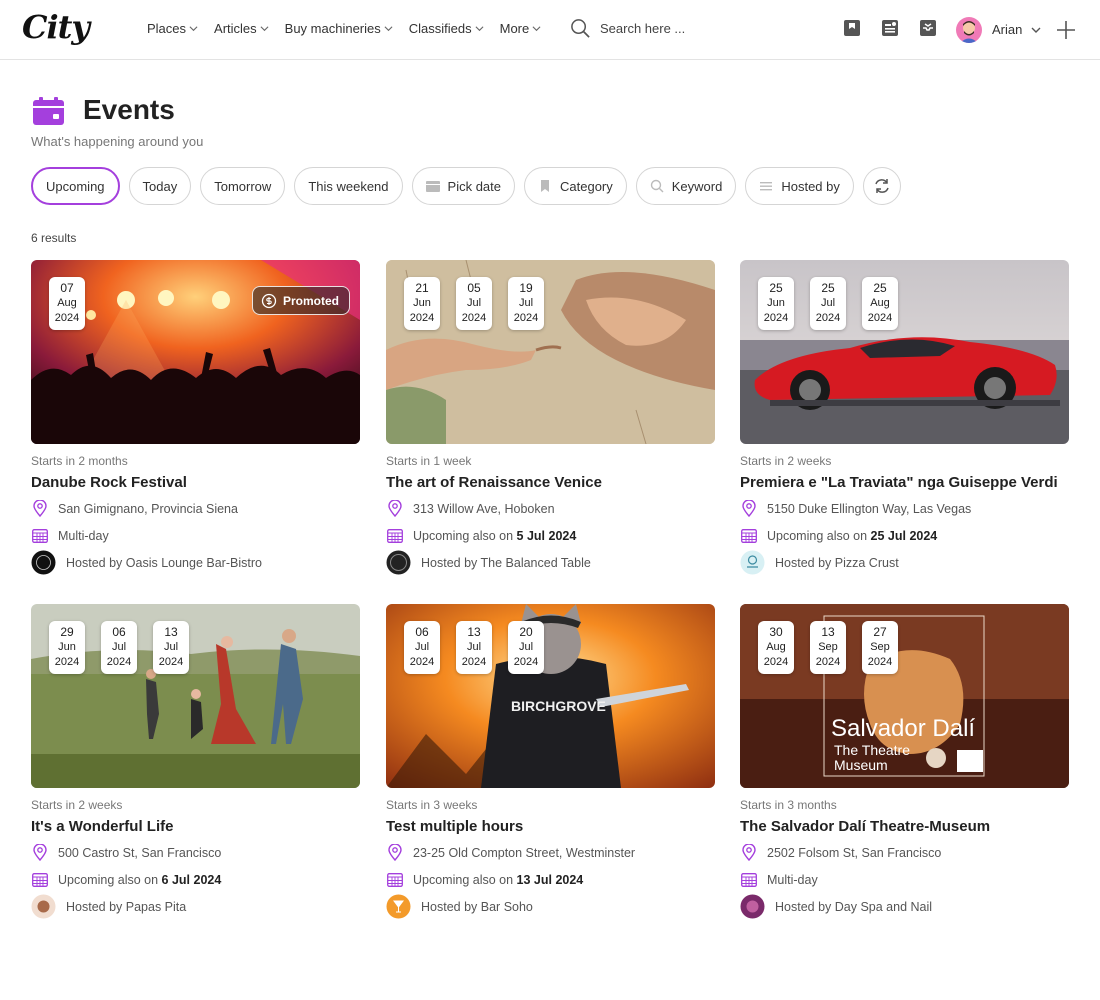 The image size is (1100, 1000). Describe the element at coordinates (881, 186) in the screenshot. I see `refresh-button` at that location.